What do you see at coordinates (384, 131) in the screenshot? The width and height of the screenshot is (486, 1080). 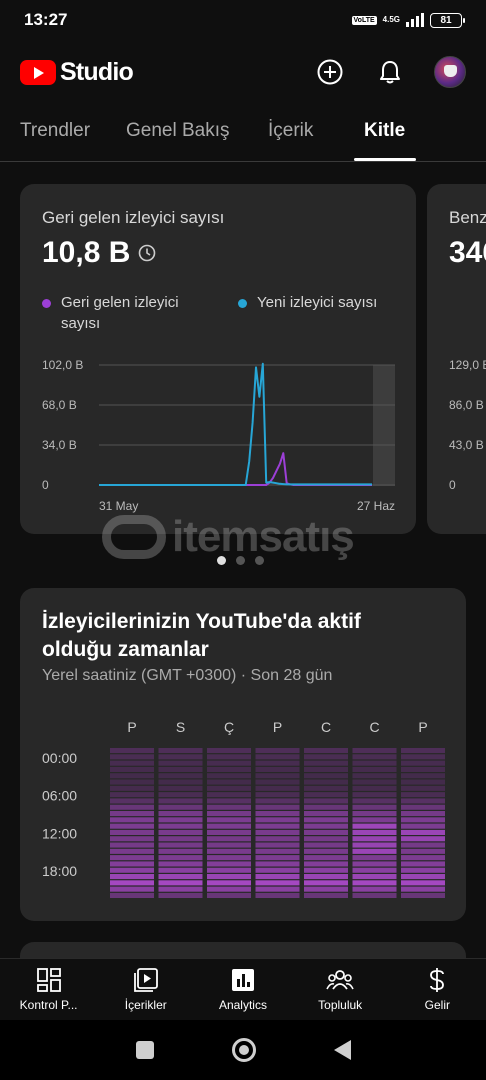 I see `tab-audience: Kitle` at bounding box center [384, 131].